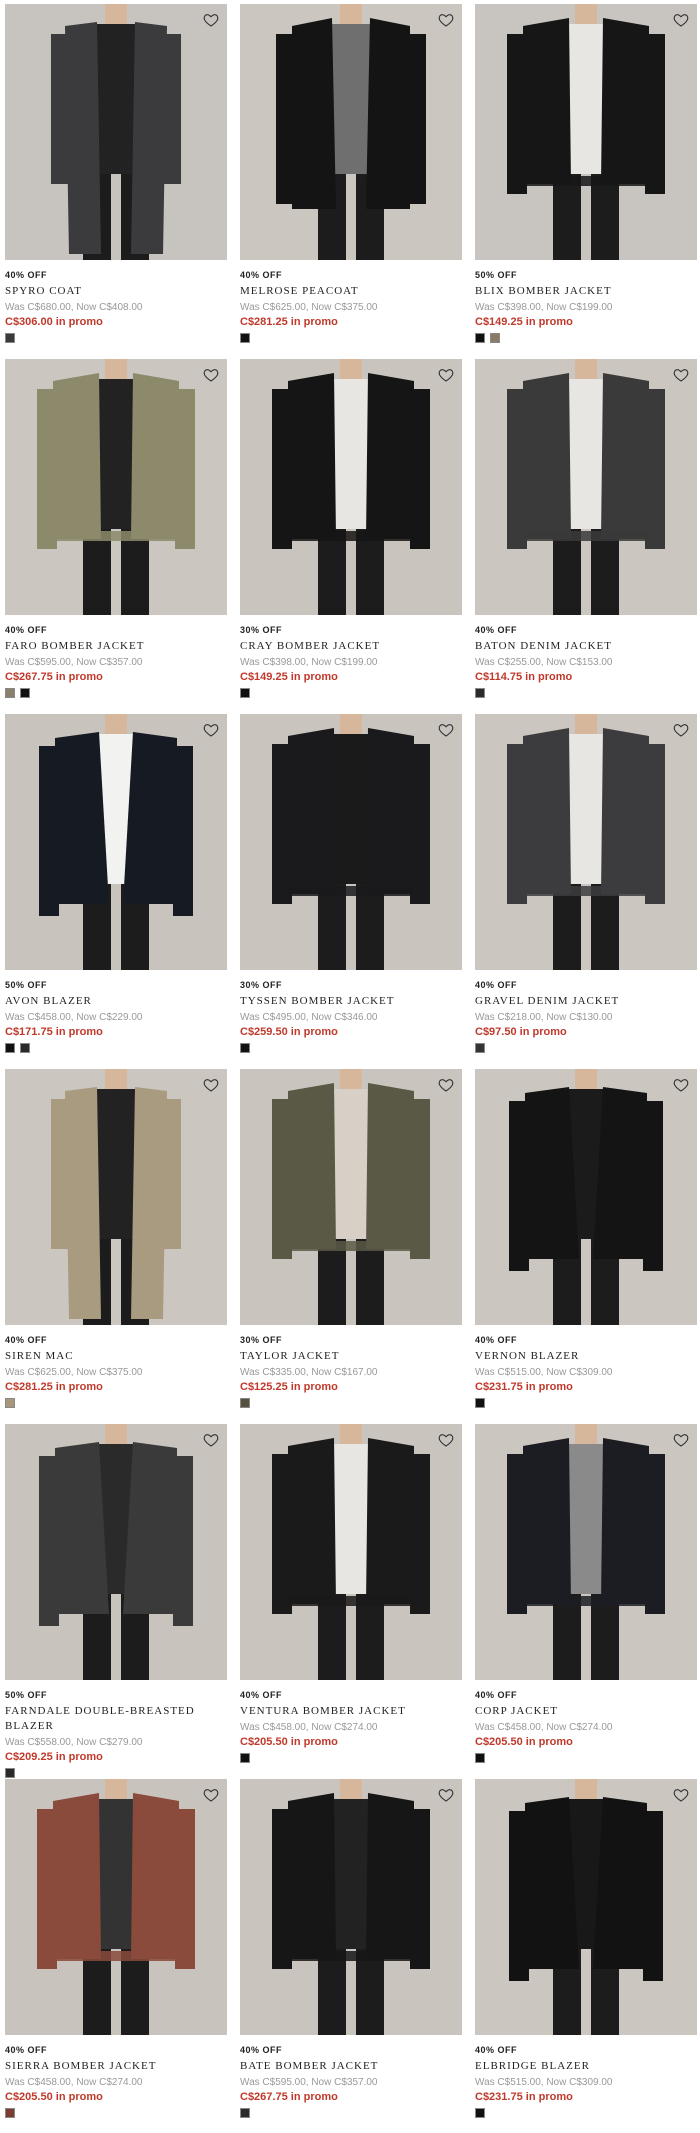  Describe the element at coordinates (586, 291) in the screenshot. I see `product-name-link: BLIX BOMBER JACKET` at that location.